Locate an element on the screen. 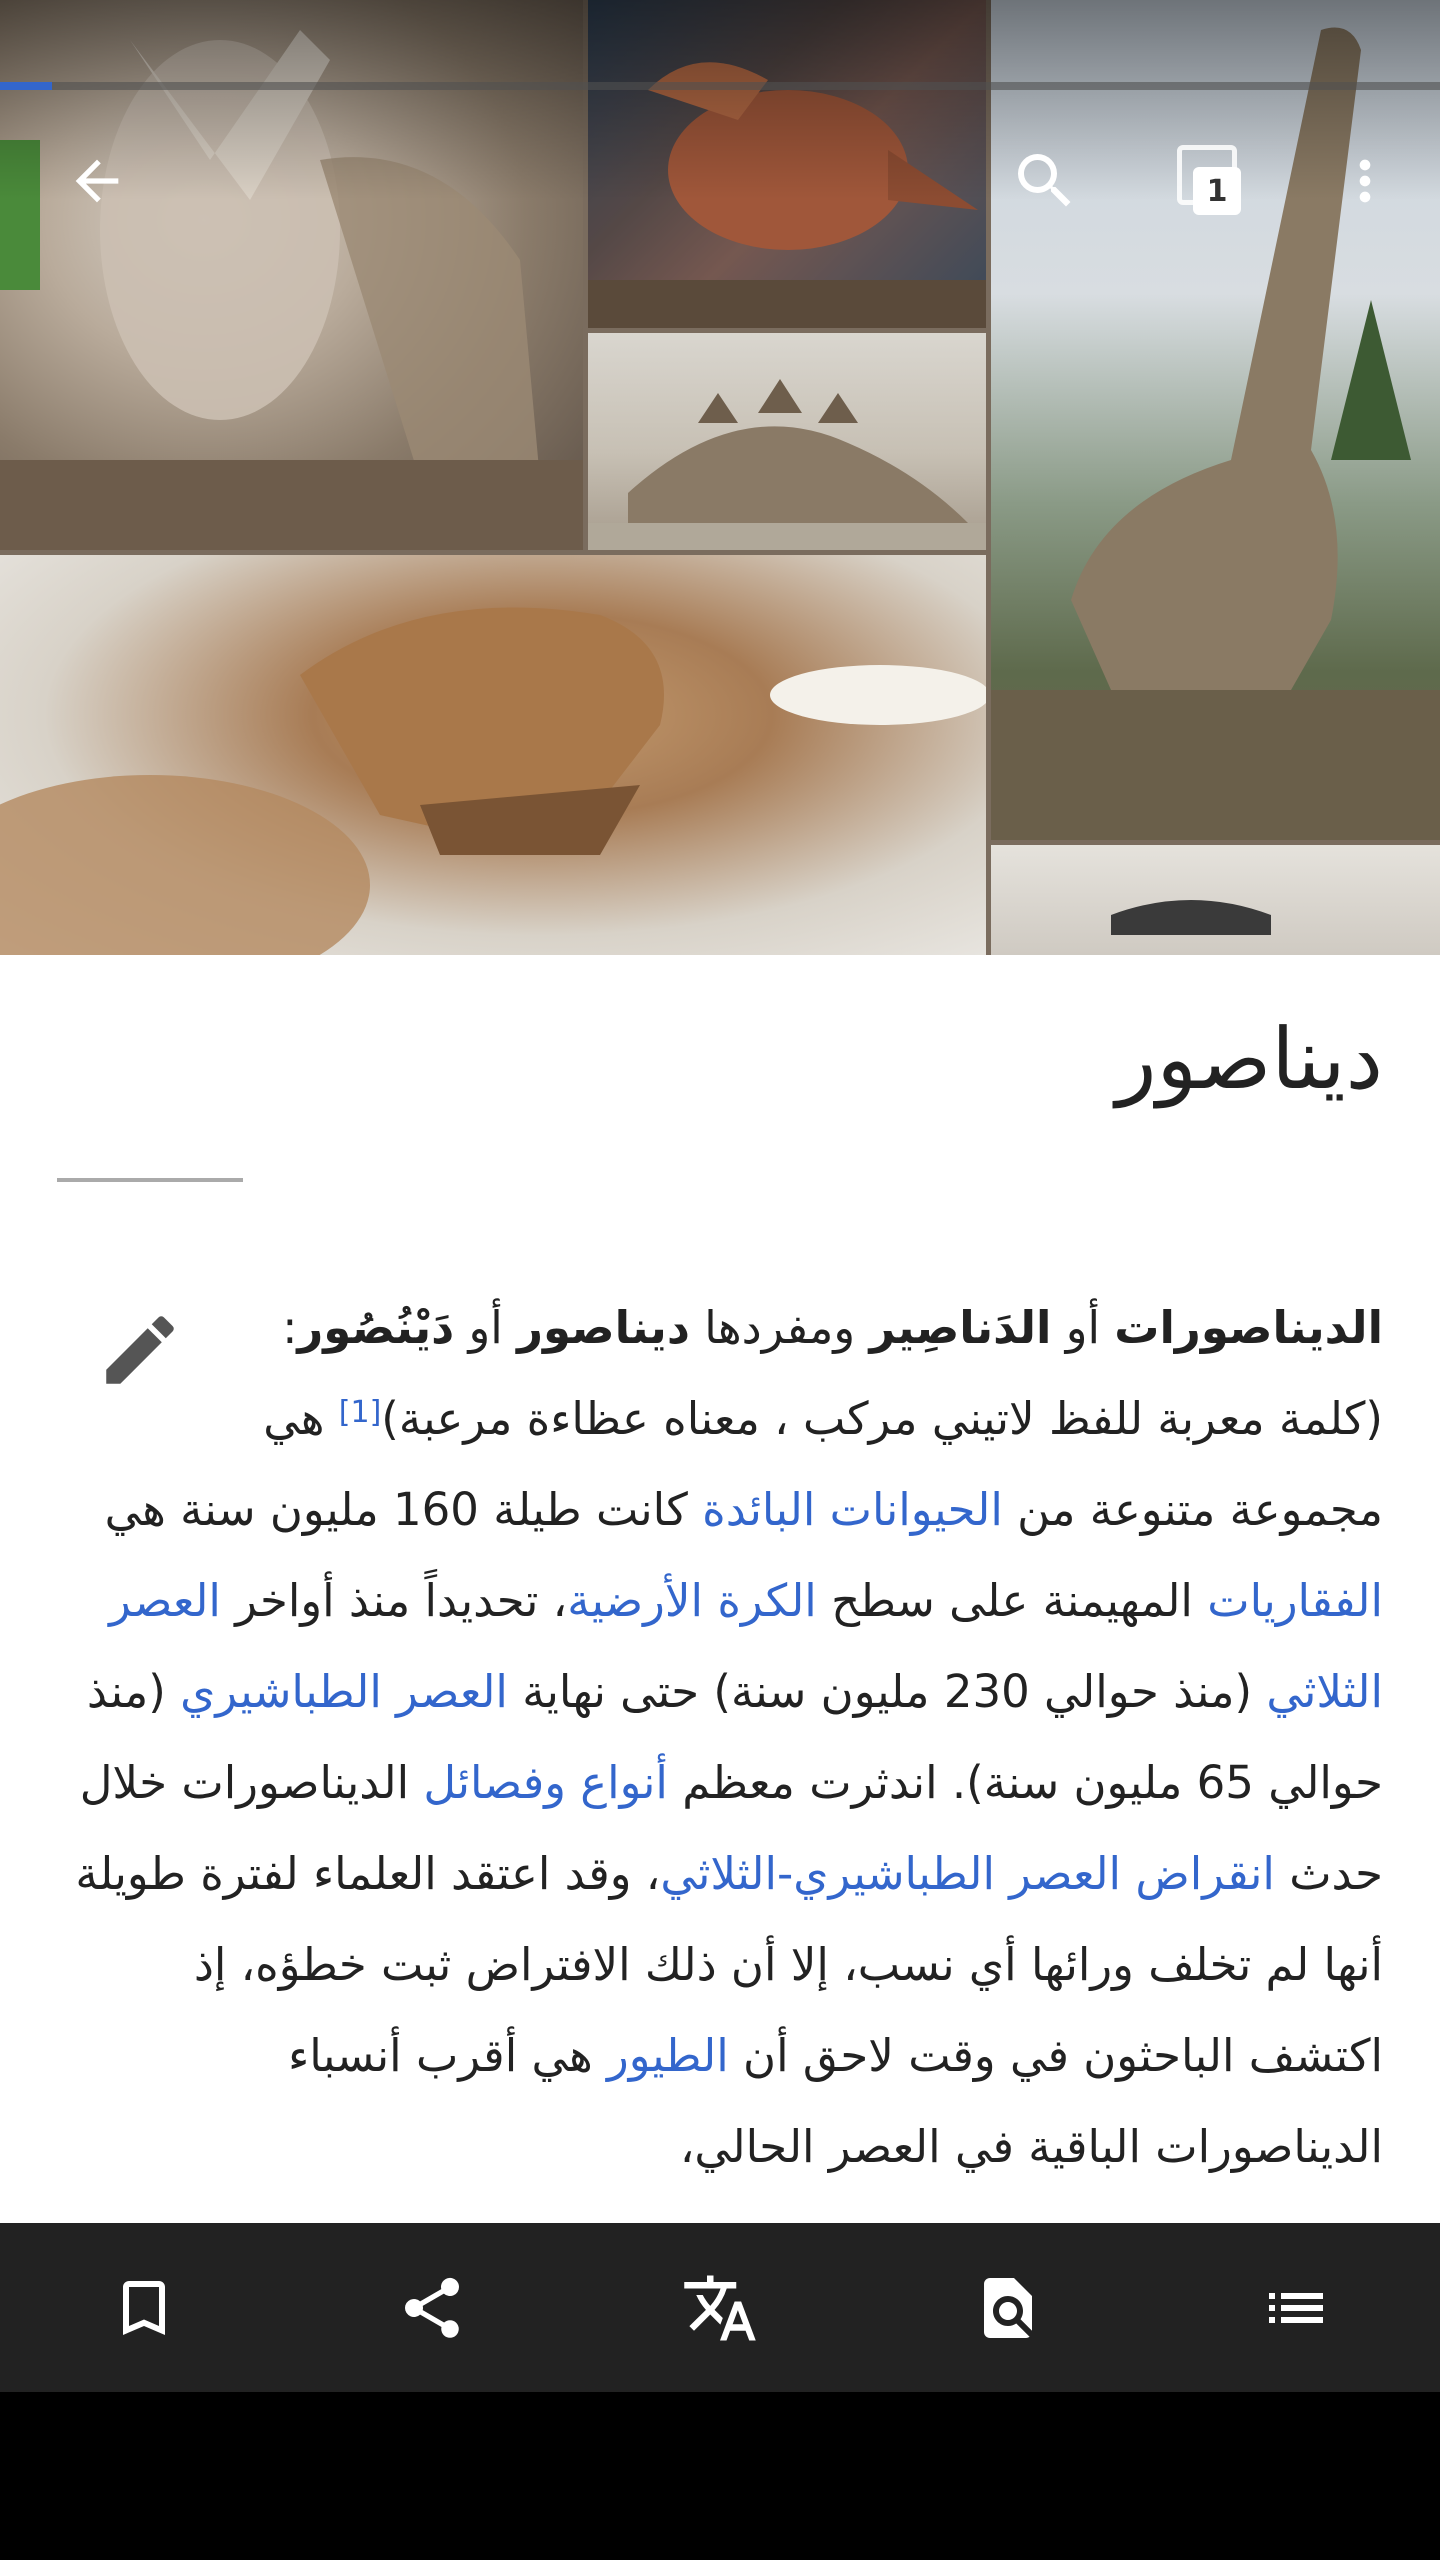 The image size is (1440, 2560). bold-term: دَيْنُصُور is located at coordinates (376, 1327).